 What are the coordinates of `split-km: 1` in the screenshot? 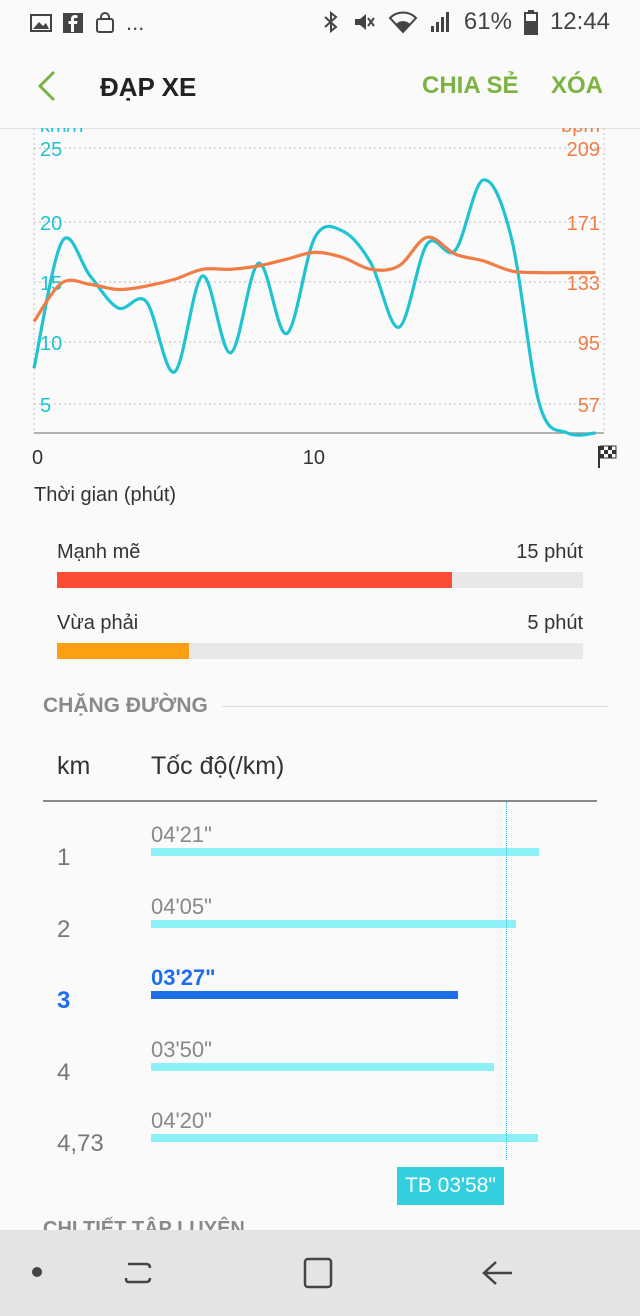 It's located at (64, 857).